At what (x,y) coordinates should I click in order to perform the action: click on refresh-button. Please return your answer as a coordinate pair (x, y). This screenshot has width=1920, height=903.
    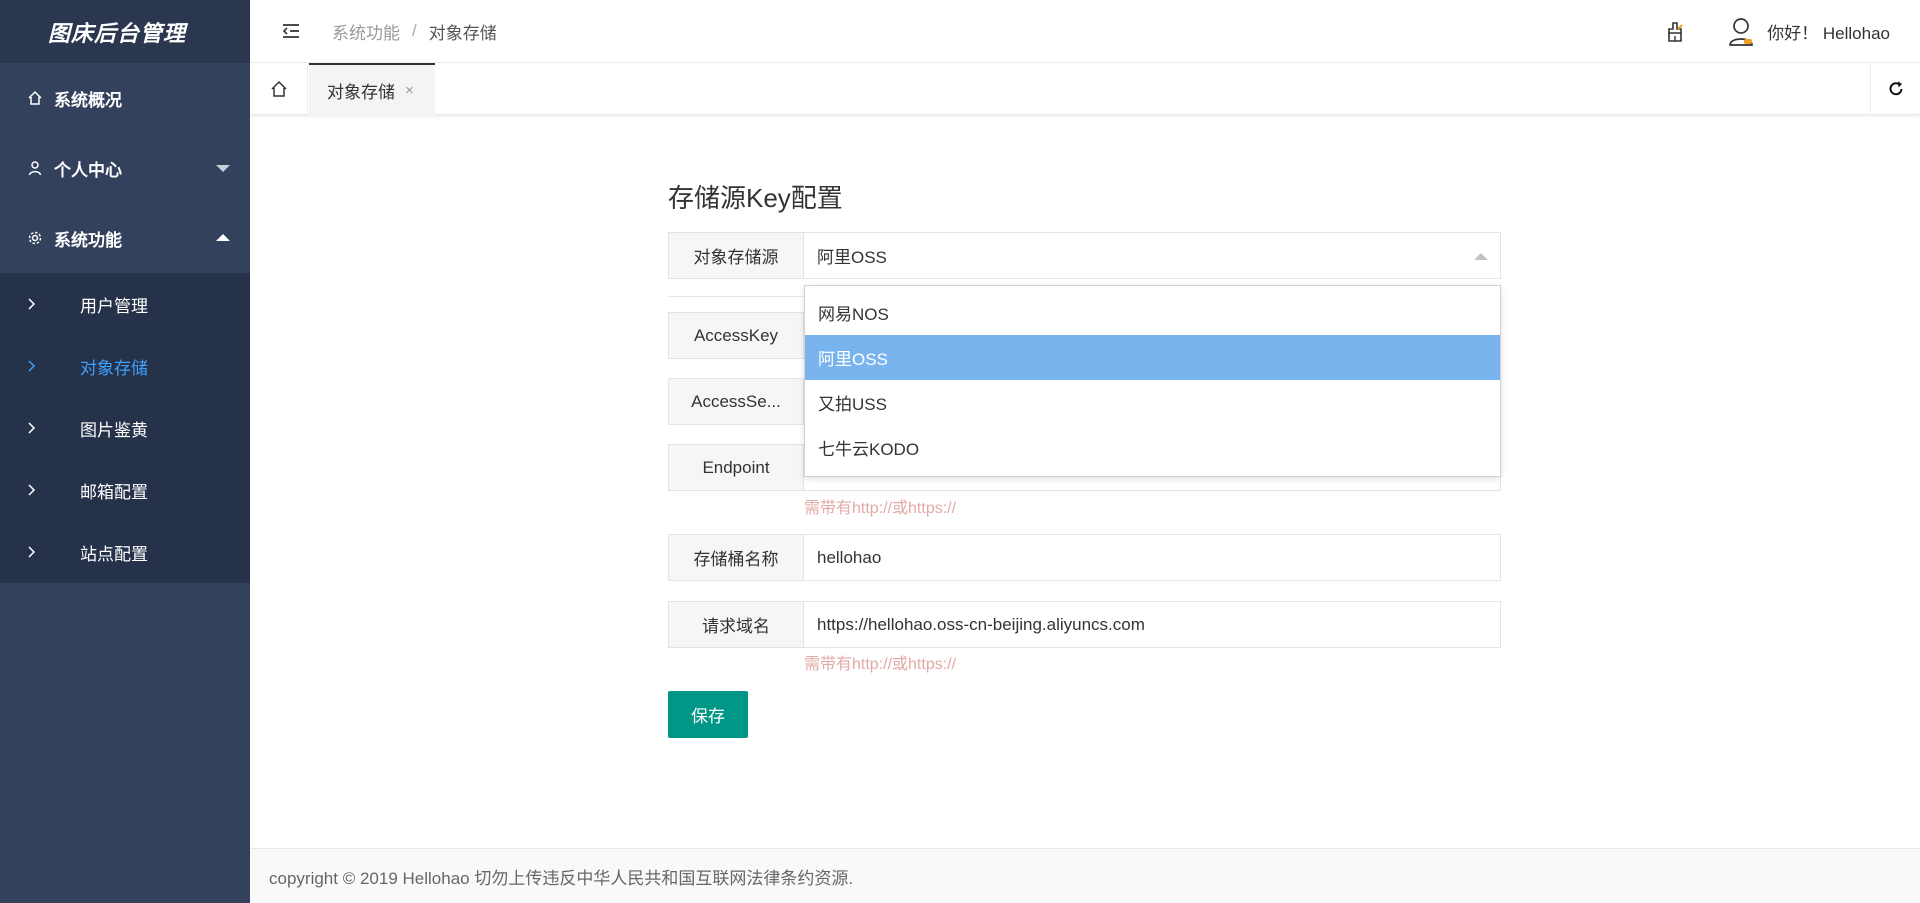
    Looking at the image, I should click on (1895, 89).